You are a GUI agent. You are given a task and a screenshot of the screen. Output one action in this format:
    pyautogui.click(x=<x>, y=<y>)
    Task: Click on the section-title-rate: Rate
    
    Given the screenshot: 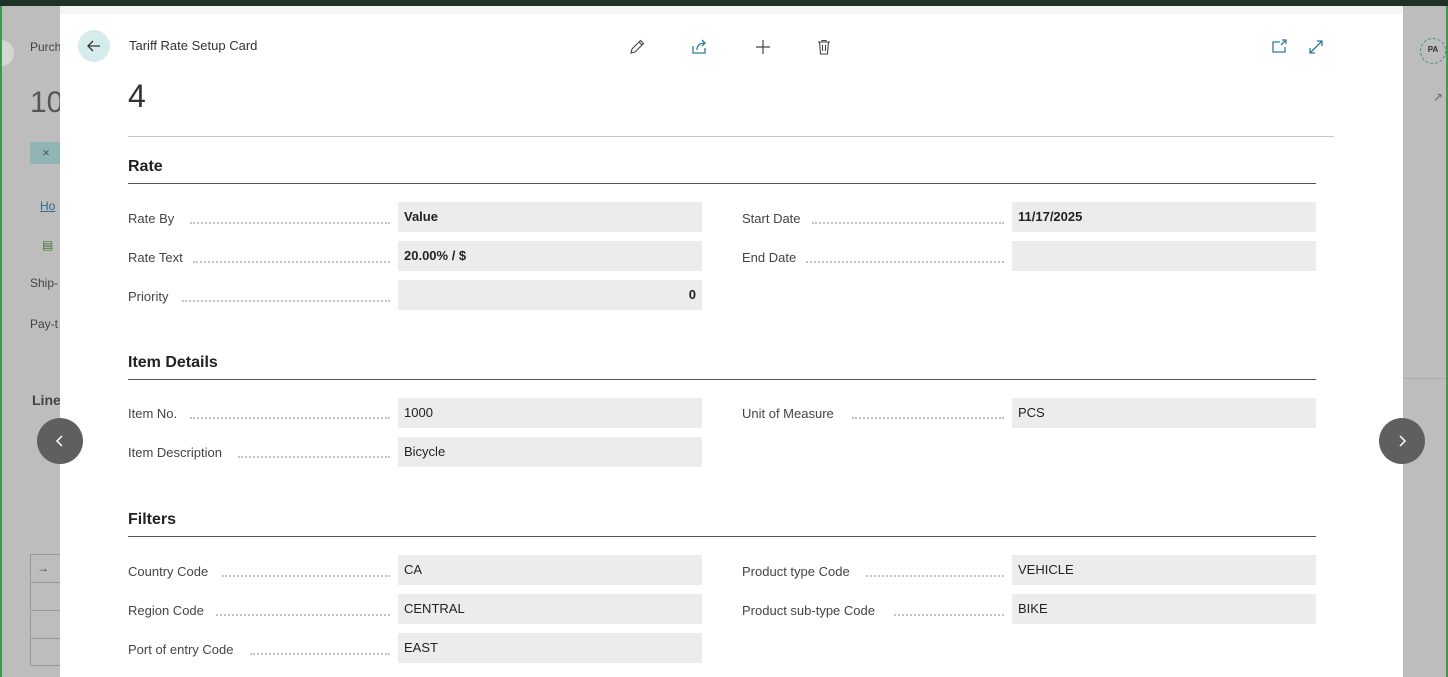 What is the action you would take?
    pyautogui.click(x=145, y=166)
    